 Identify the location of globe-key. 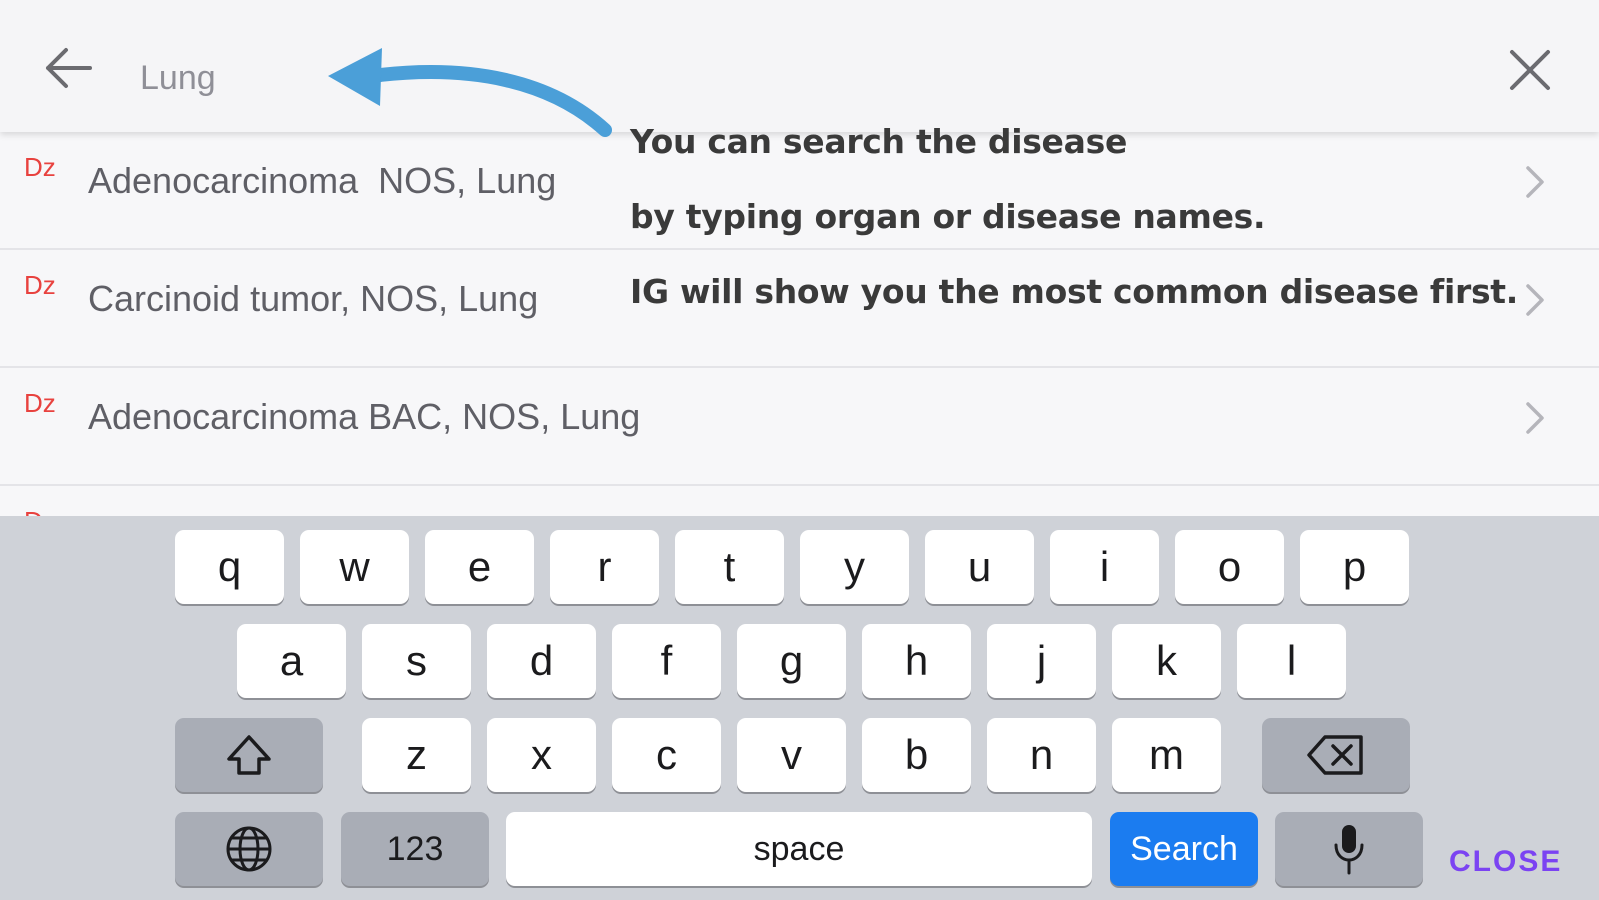
(249, 849).